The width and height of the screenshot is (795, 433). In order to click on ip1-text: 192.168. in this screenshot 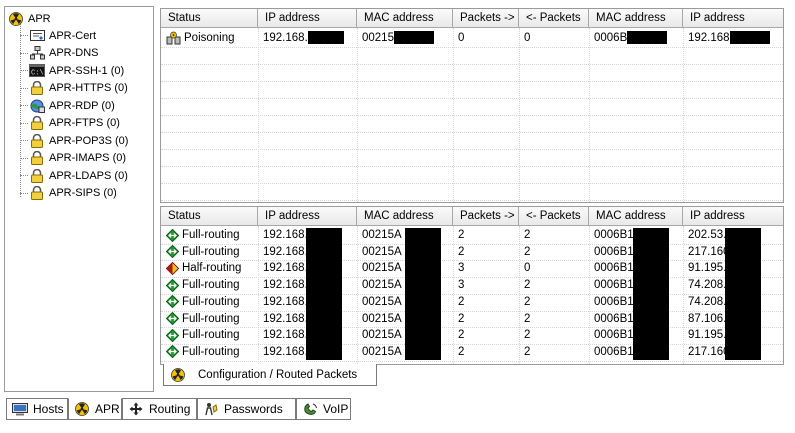, I will do `click(285, 235)`.